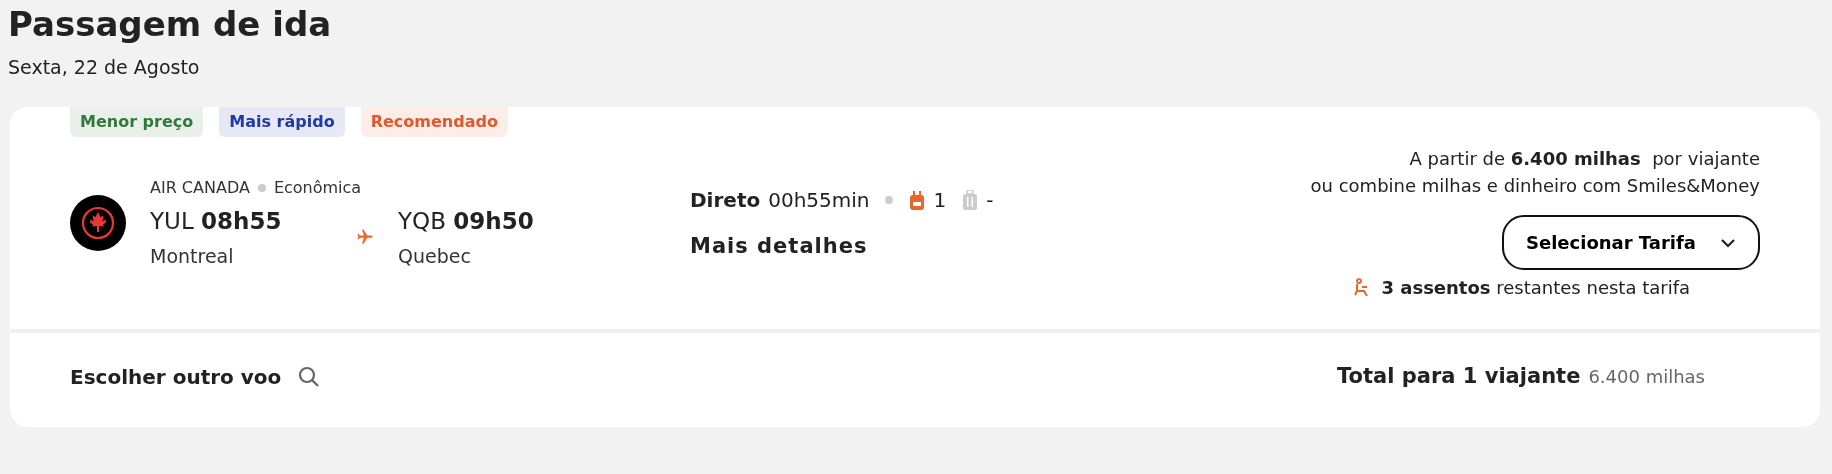 This screenshot has height=474, width=1832. What do you see at coordinates (317, 187) in the screenshot?
I see `cabin-class: Econômica` at bounding box center [317, 187].